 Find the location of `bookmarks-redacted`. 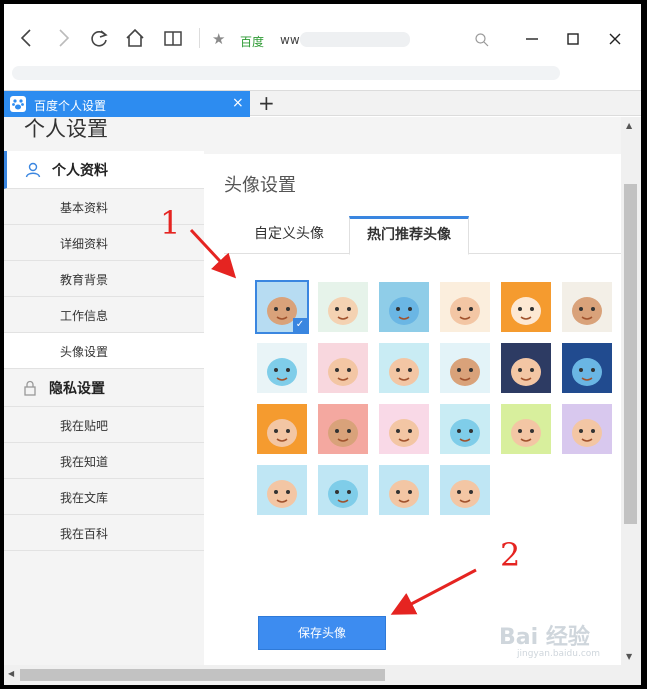

bookmarks-redacted is located at coordinates (286, 73).